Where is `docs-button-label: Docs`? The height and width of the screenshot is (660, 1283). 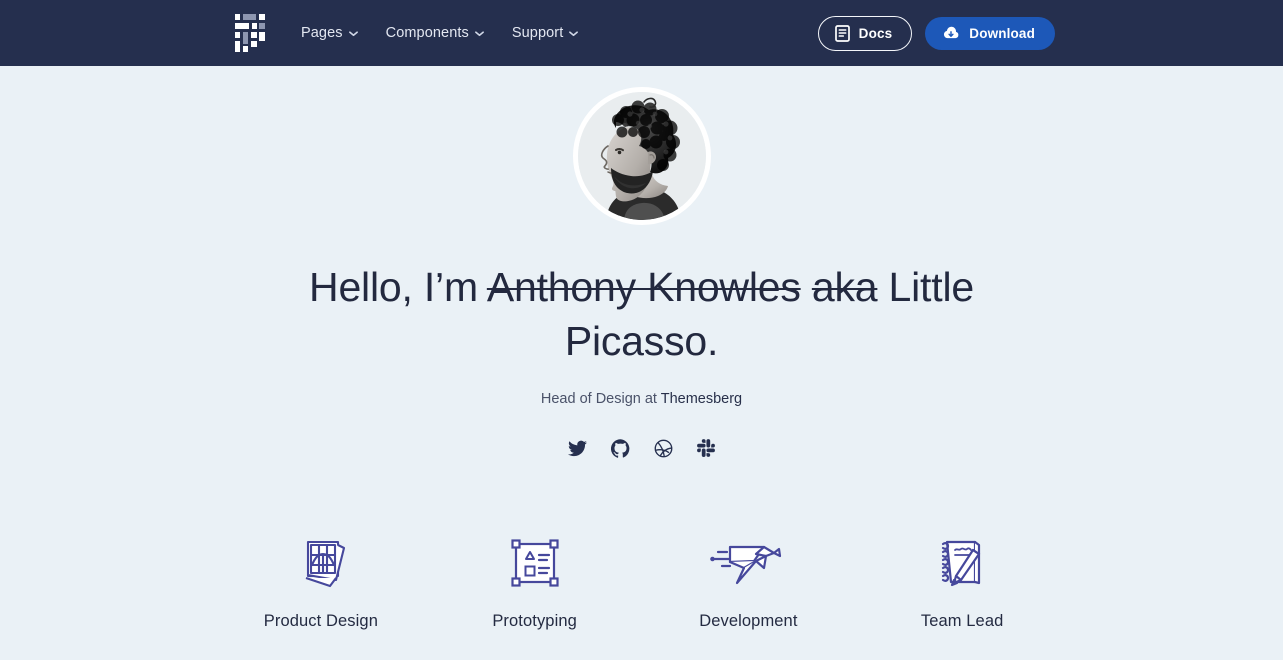 docs-button-label: Docs is located at coordinates (875, 33).